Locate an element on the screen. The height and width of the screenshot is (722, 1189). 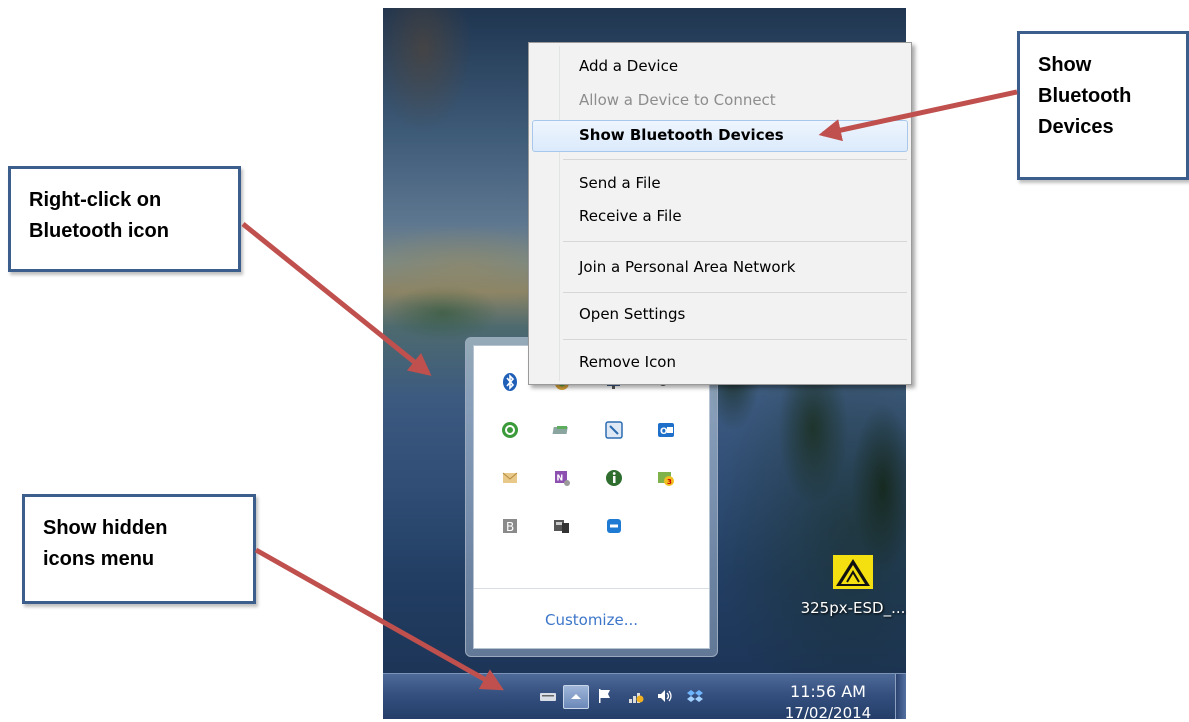
svg-text: O is located at coordinates (664, 432).